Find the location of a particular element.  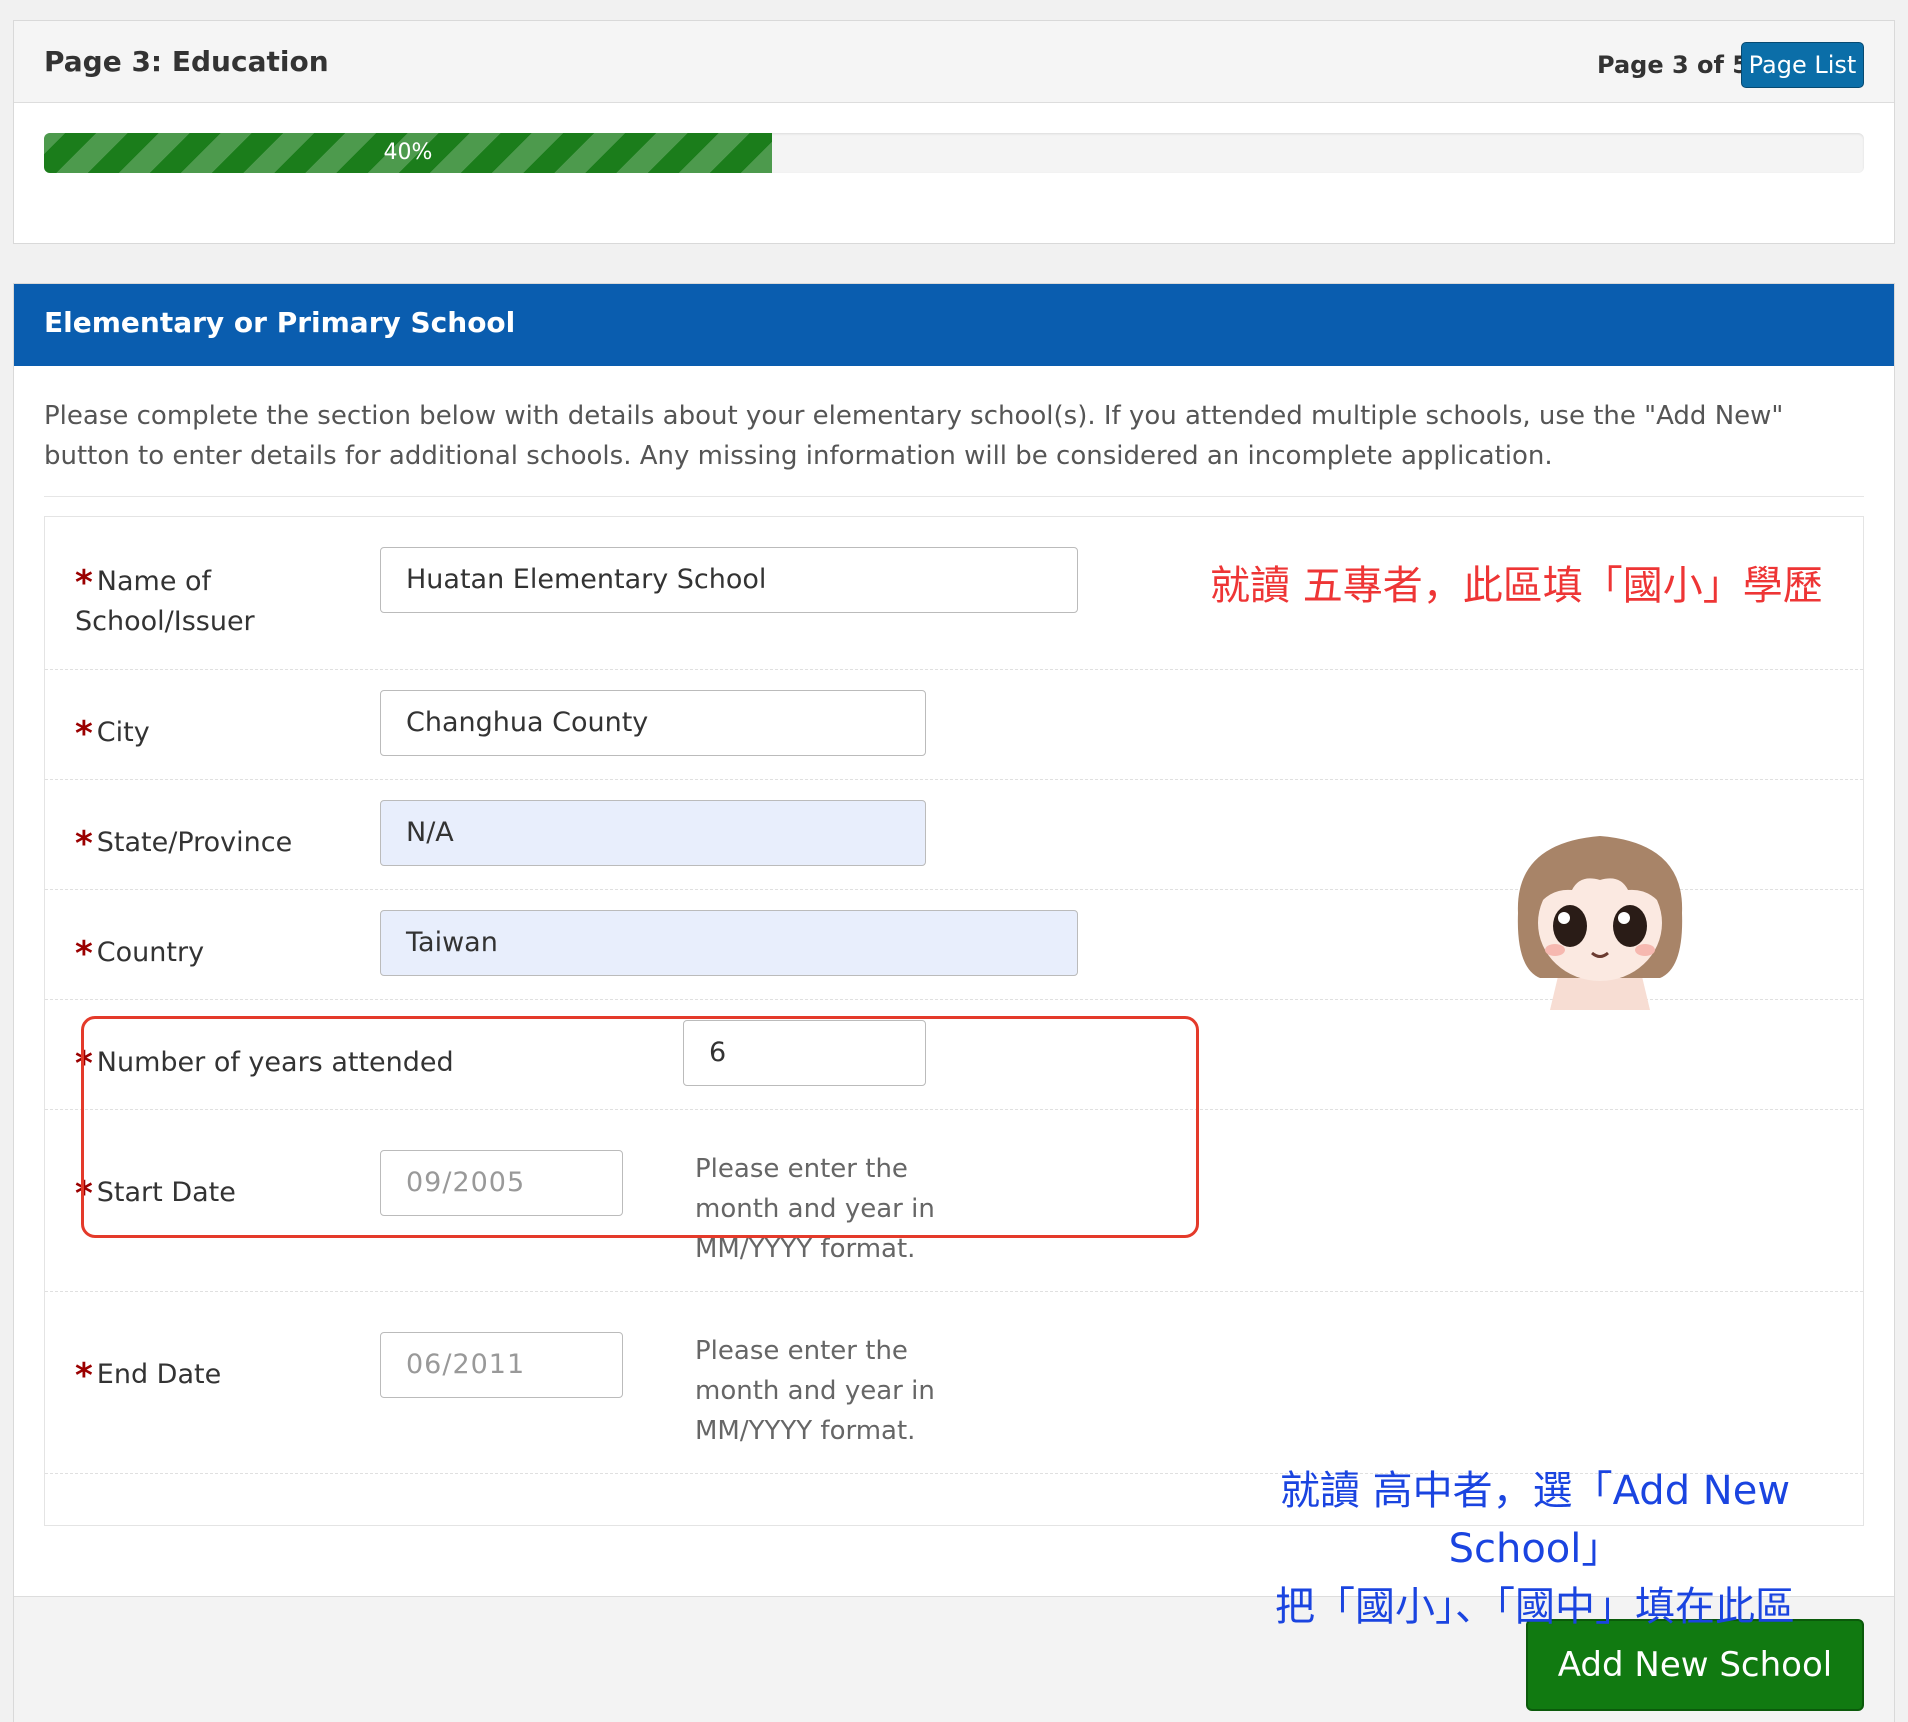

city-label: * City is located at coordinates (112, 732).